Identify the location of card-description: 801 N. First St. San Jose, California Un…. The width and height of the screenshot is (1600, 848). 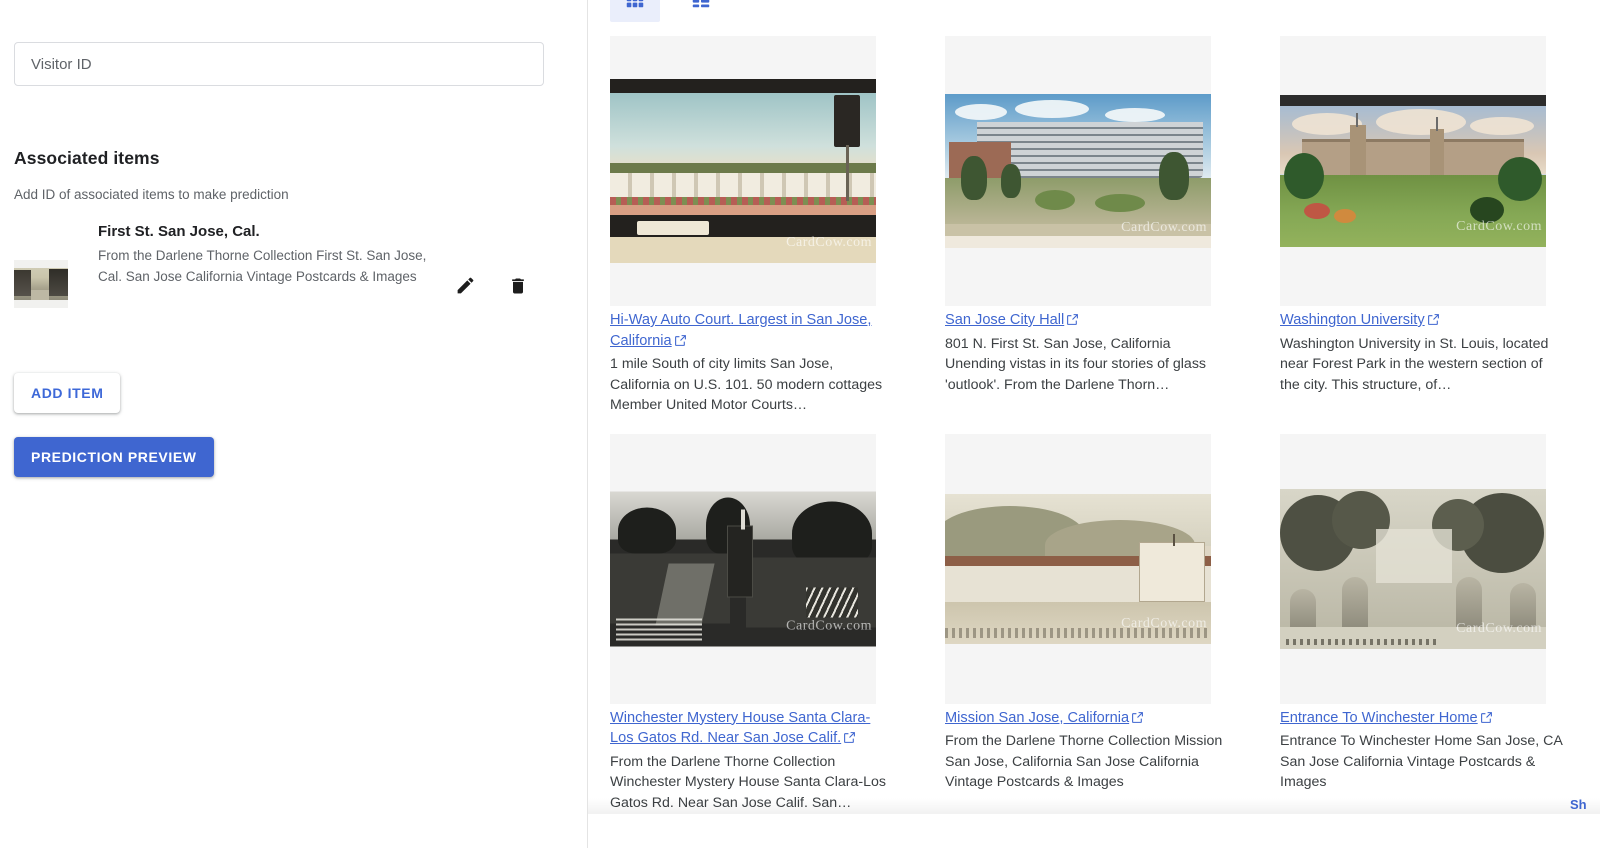
(1076, 364).